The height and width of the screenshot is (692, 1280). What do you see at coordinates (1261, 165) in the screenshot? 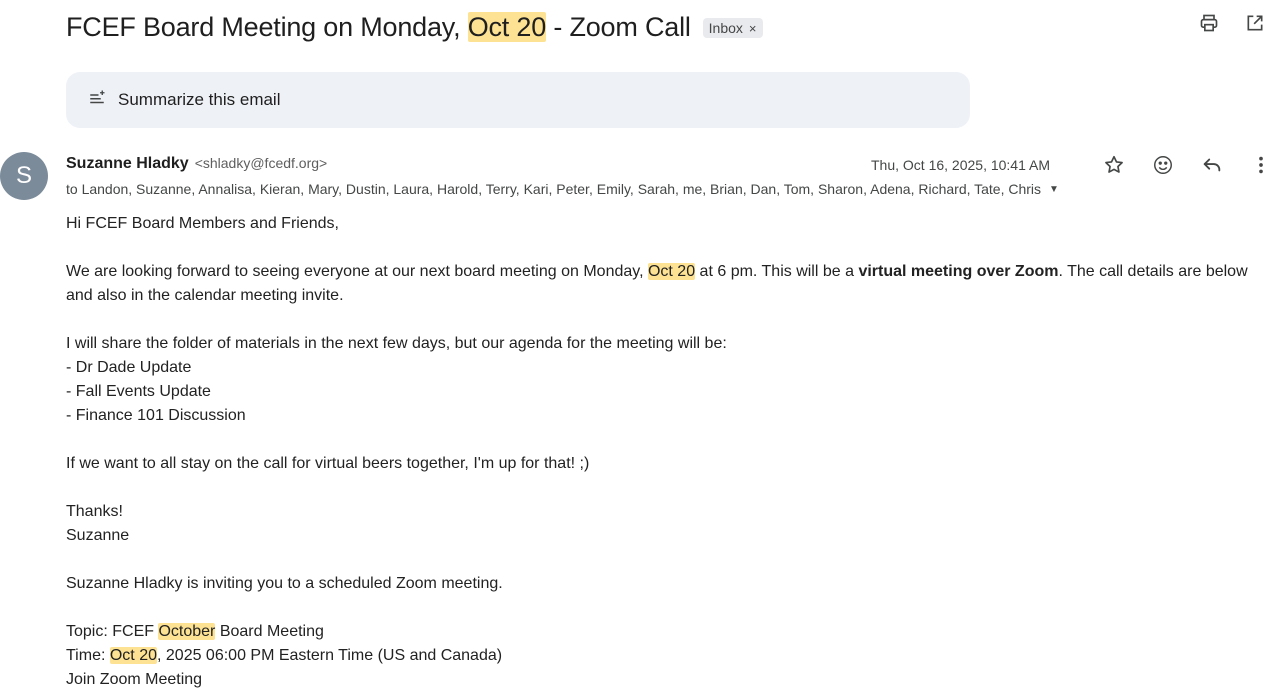
I see `more-vert-icon` at bounding box center [1261, 165].